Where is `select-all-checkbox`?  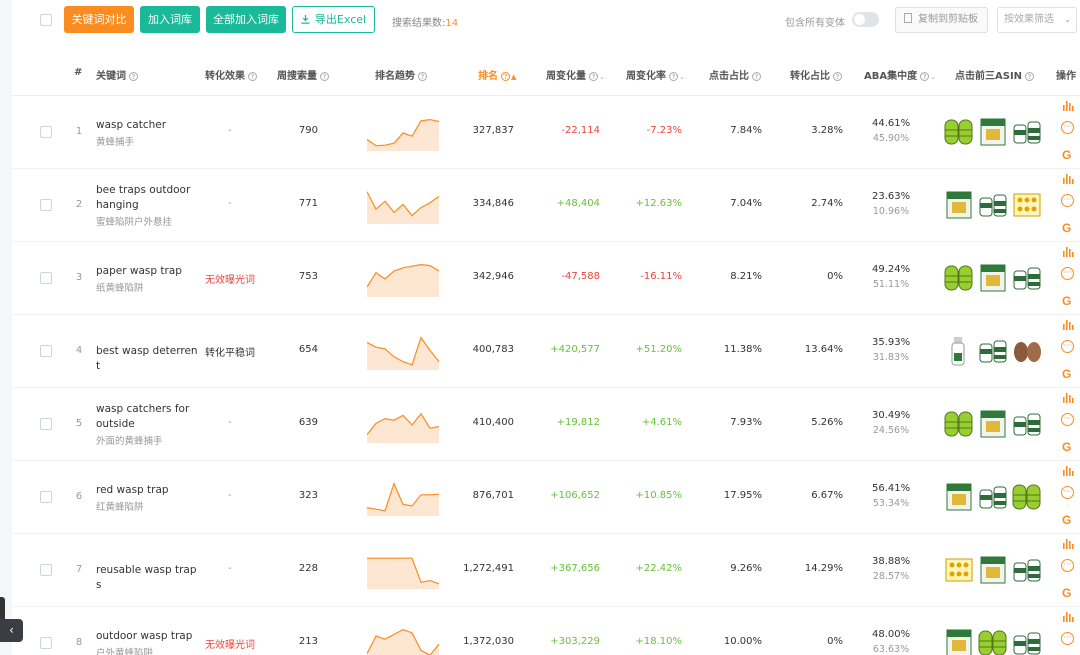
select-all-checkbox is located at coordinates (46, 20).